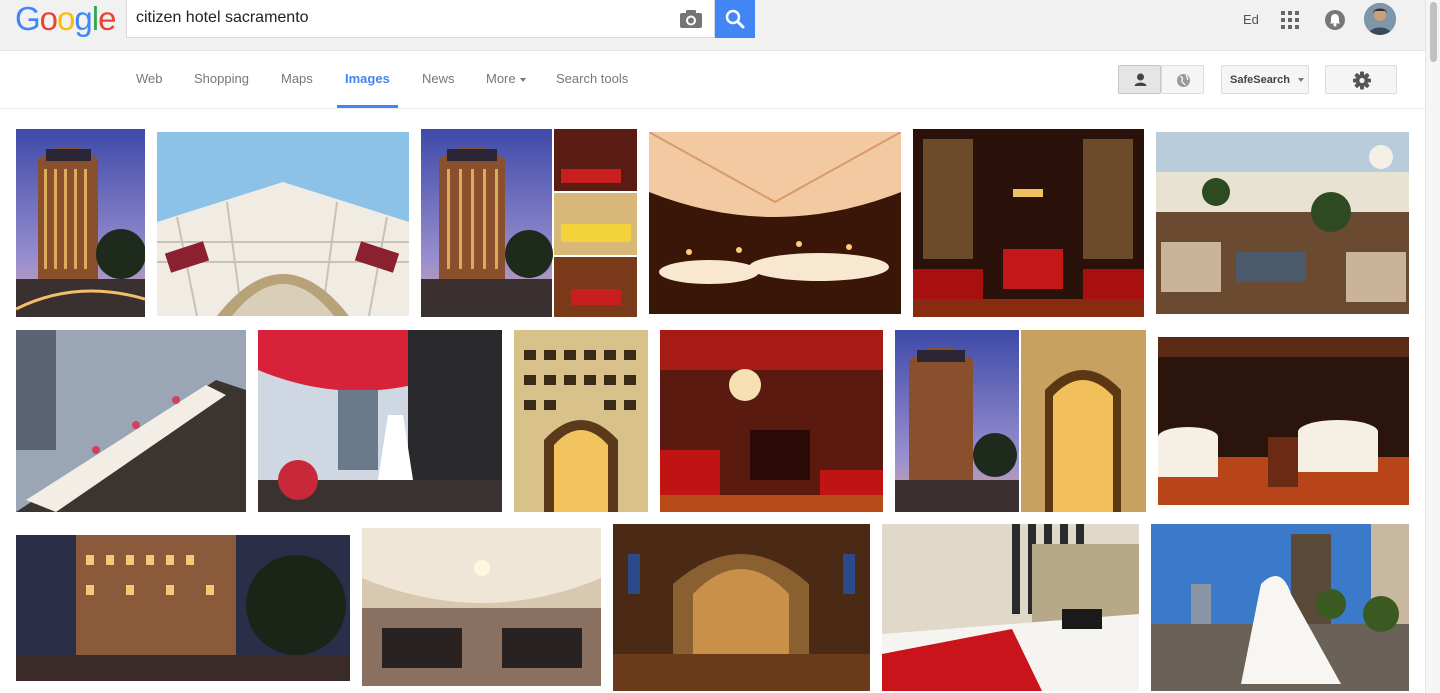  What do you see at coordinates (221, 78) in the screenshot?
I see `tab-shopping: Shopping` at bounding box center [221, 78].